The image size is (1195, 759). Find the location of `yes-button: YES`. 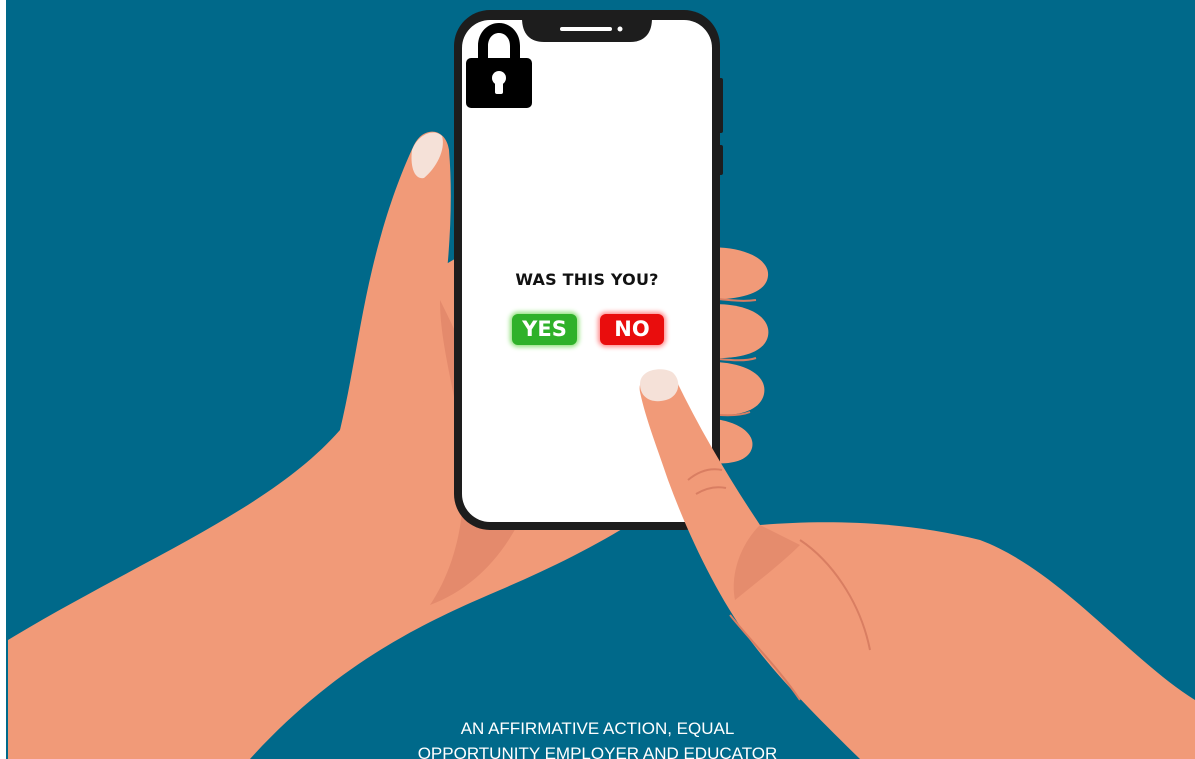

yes-button: YES is located at coordinates (544, 329).